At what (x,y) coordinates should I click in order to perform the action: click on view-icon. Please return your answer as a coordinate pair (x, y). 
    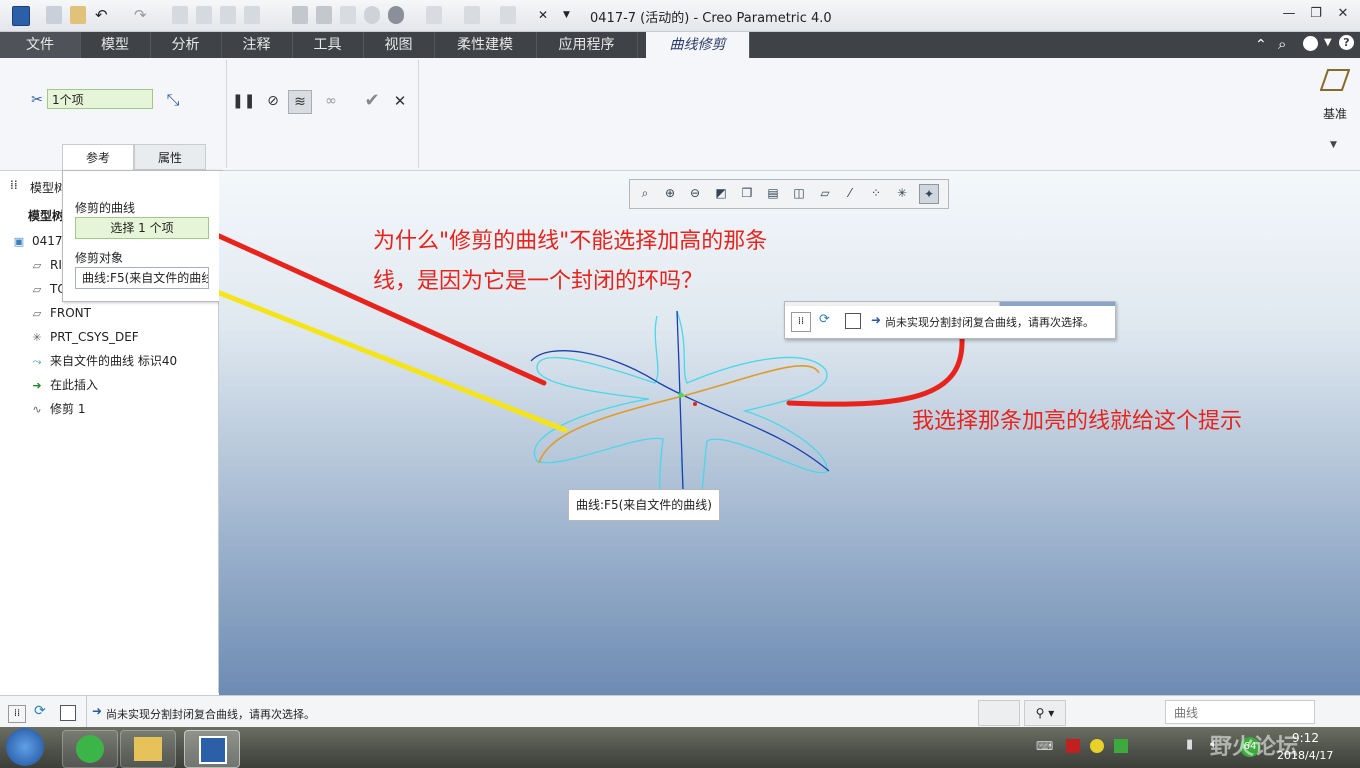
    Looking at the image, I should click on (434, 15).